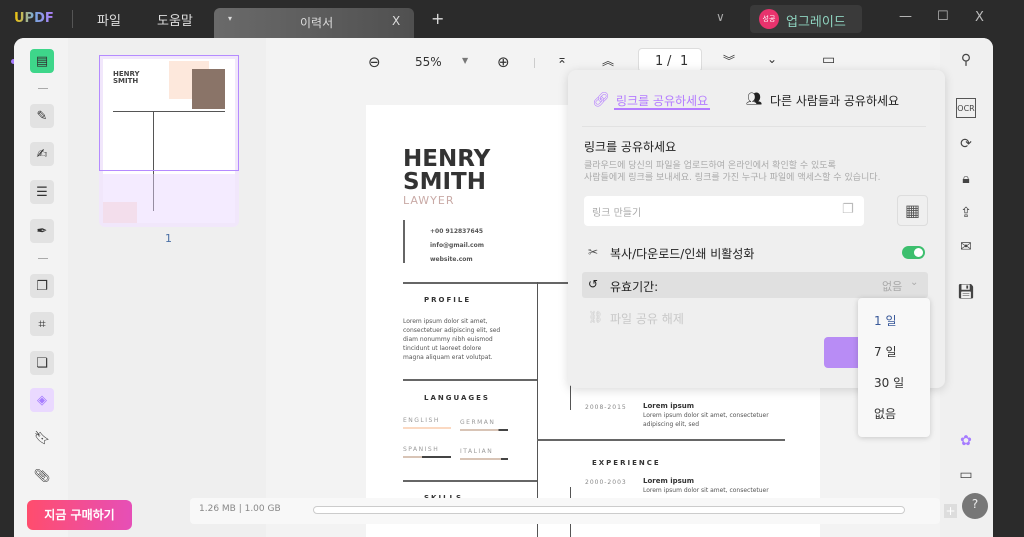 This screenshot has width=1024, height=537. Describe the element at coordinates (428, 62) in the screenshot. I see `zoom-level: 55%` at that location.